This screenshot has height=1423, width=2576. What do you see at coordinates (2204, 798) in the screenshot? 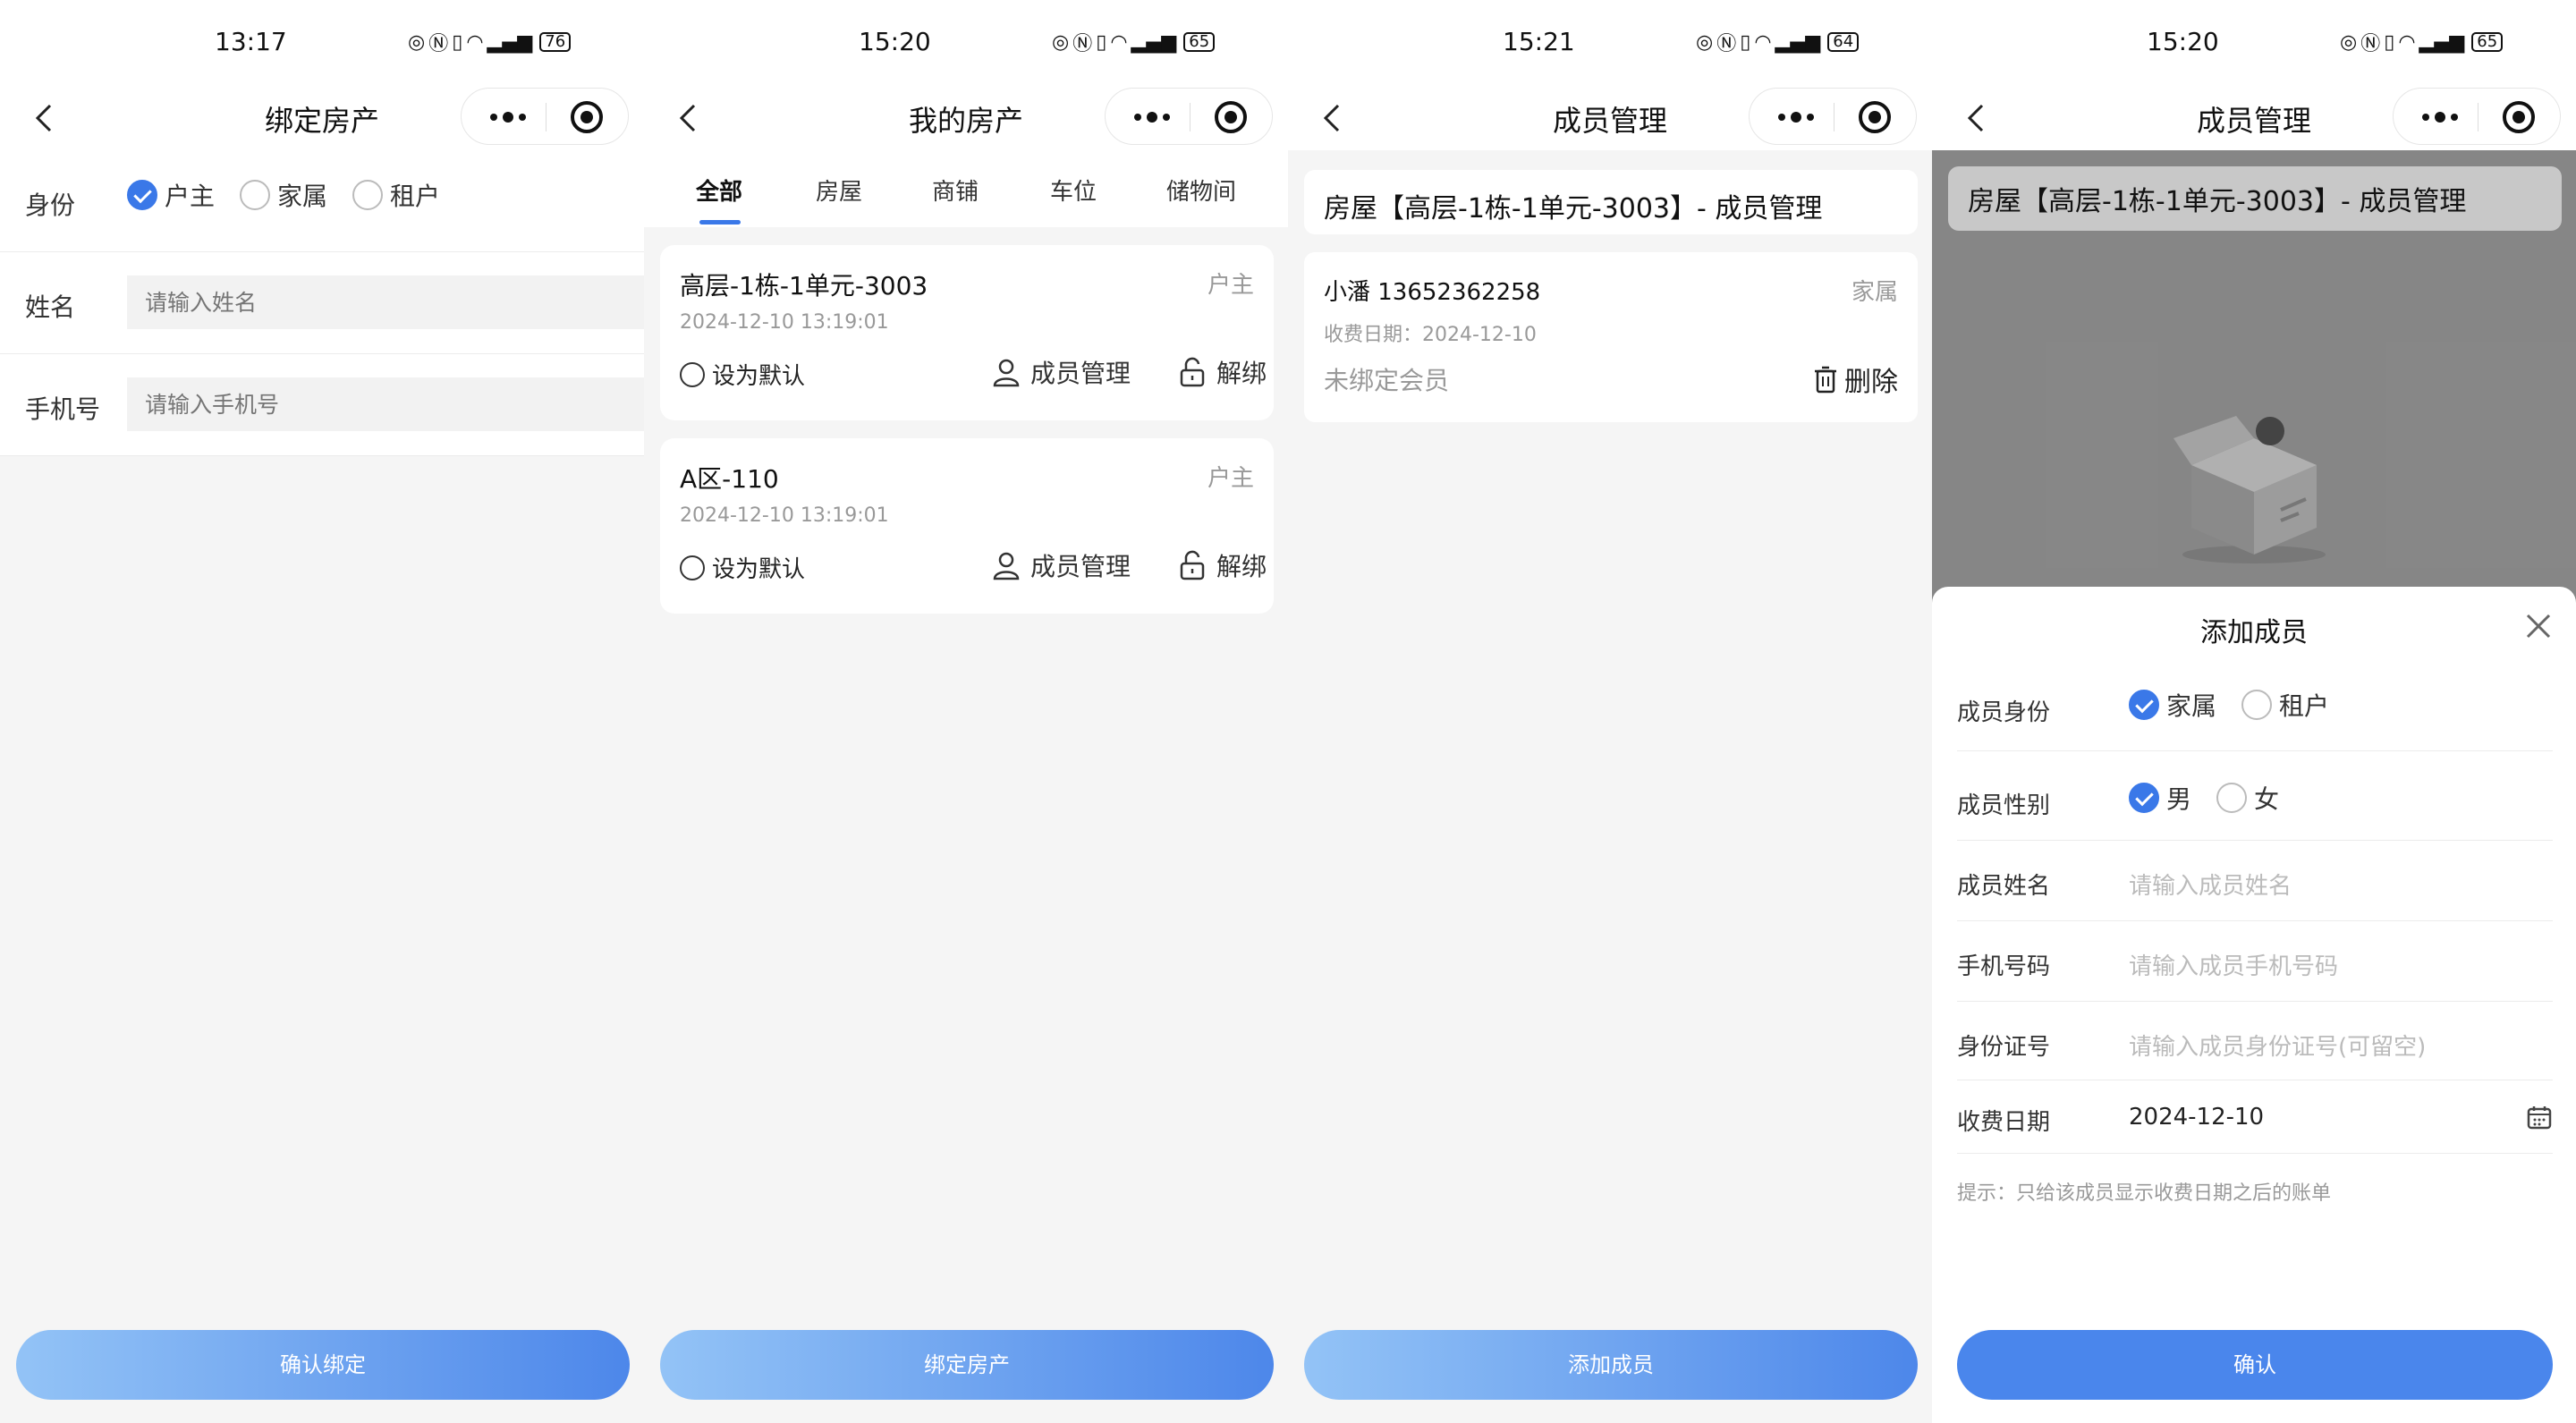
I see `member-gender-radio-group: 男 女` at bounding box center [2204, 798].